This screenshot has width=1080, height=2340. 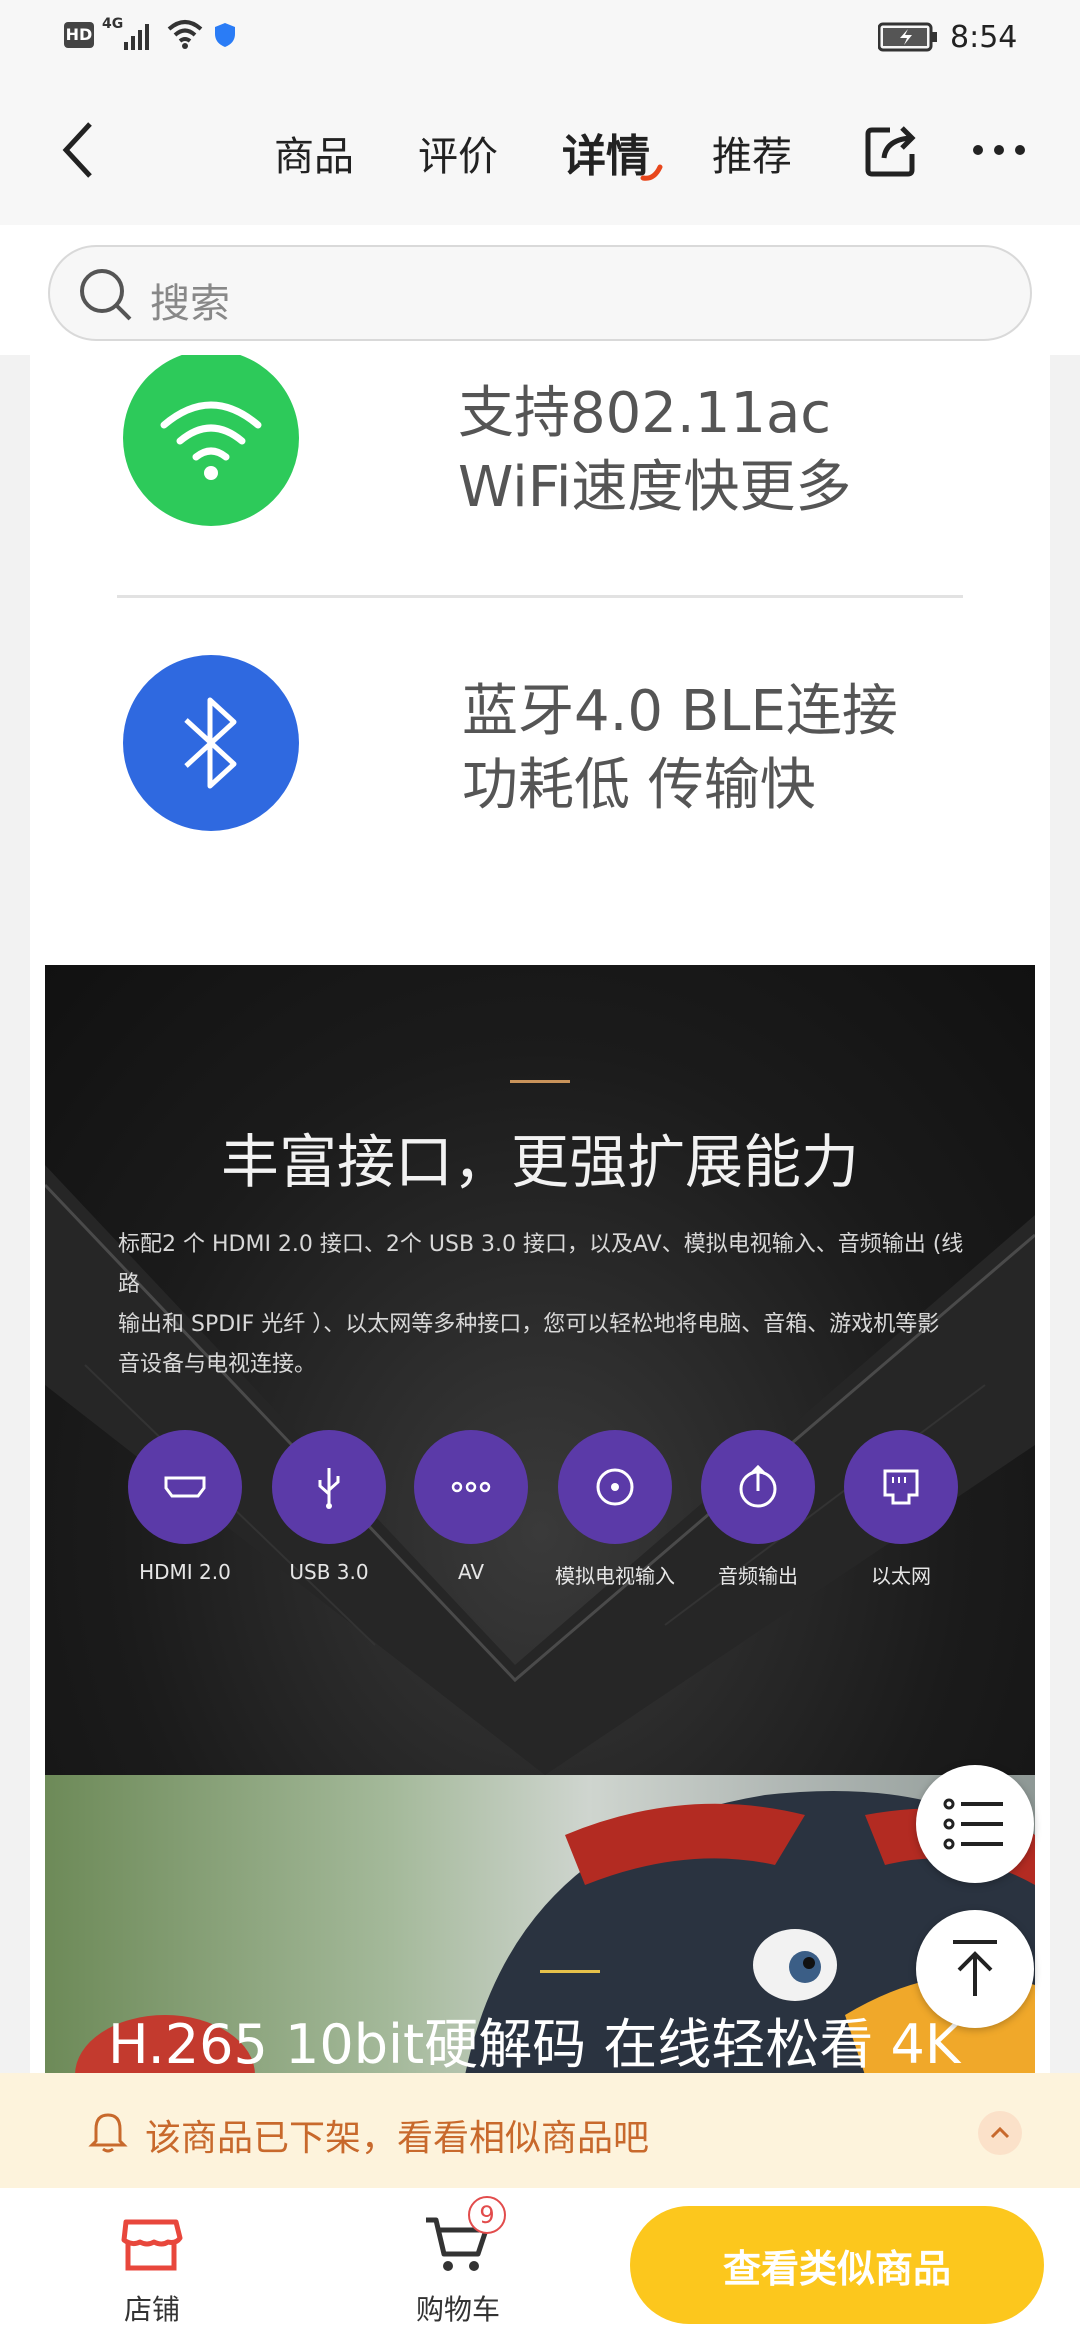 What do you see at coordinates (457, 2309) in the screenshot?
I see `cart-label: 购物车` at bounding box center [457, 2309].